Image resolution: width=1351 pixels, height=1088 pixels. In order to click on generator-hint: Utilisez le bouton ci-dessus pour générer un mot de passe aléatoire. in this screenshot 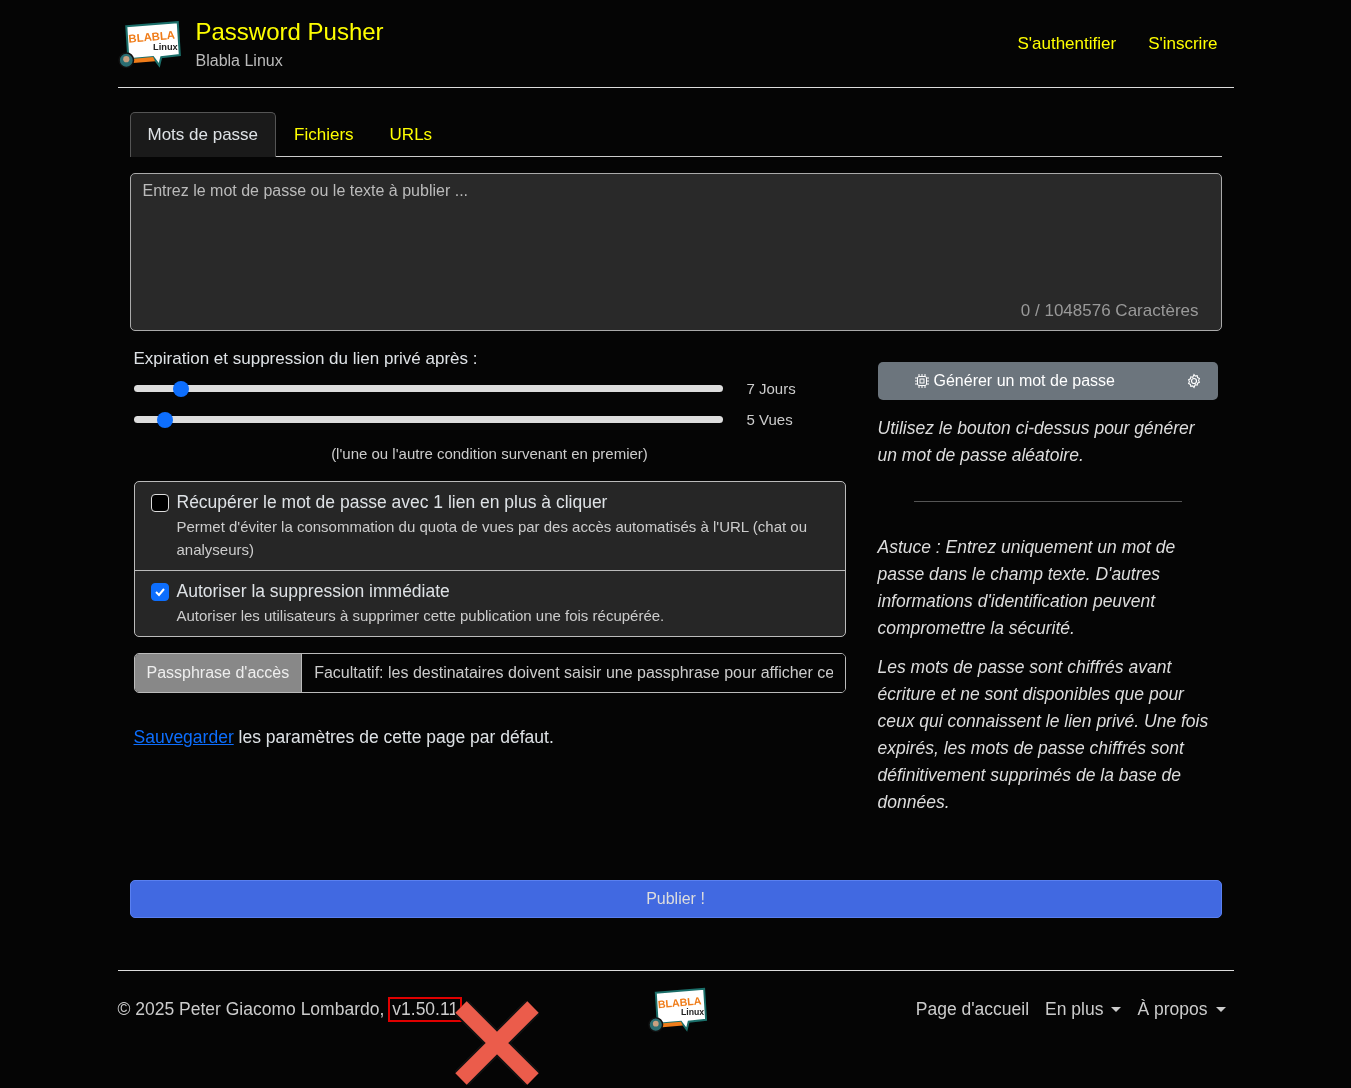, I will do `click(1036, 442)`.